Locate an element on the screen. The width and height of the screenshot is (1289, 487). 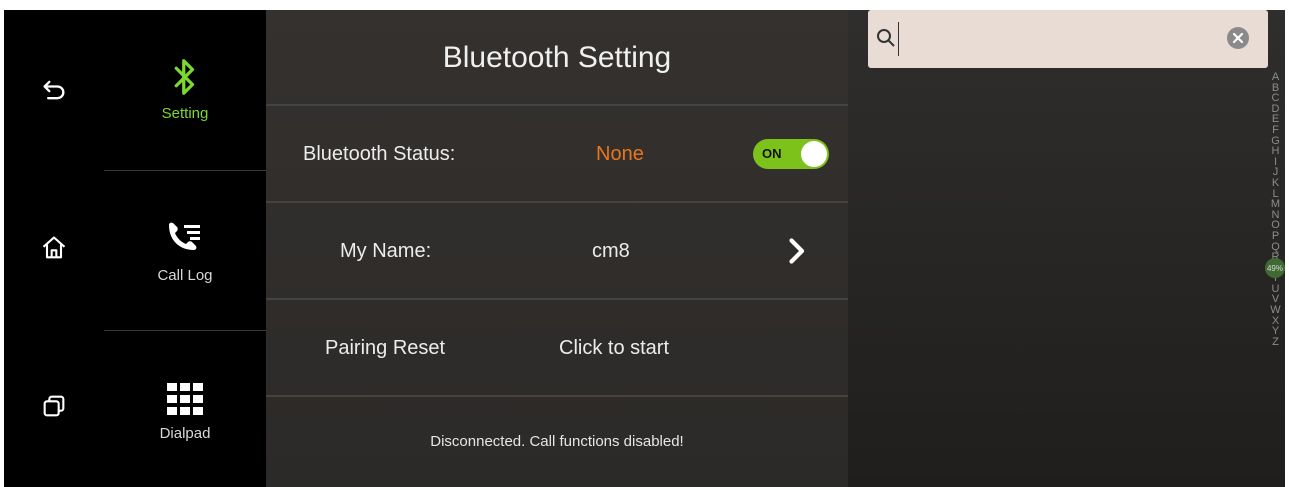
back-button is located at coordinates (54, 90).